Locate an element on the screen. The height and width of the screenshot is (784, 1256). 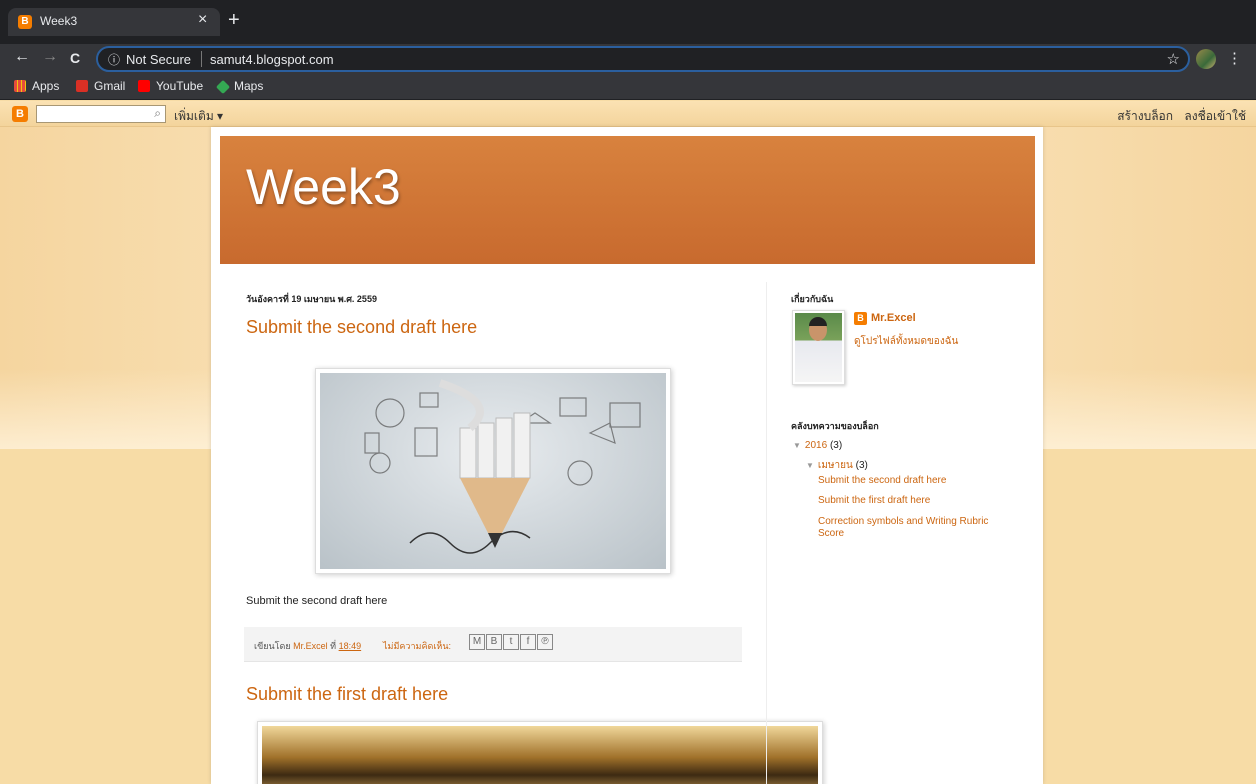
bookmark-gmail: Gmail is located at coordinates (100, 86).